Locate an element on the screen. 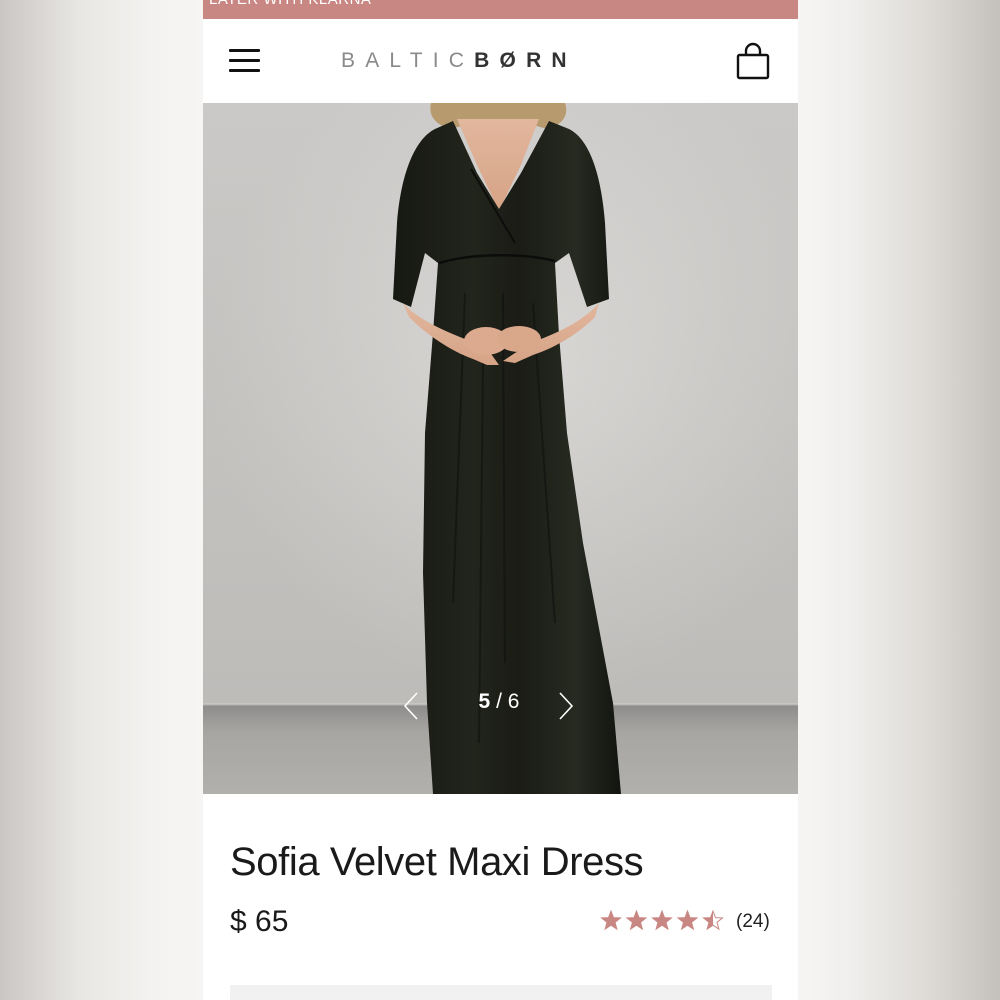  next-section-panel is located at coordinates (501, 992).